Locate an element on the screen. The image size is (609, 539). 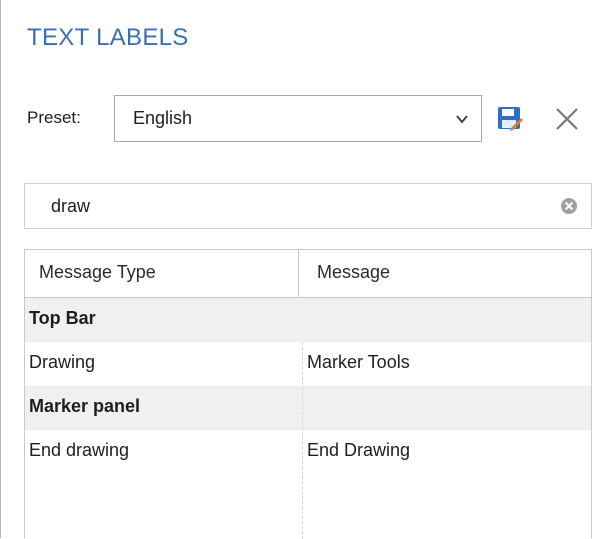
table-row: End drawing End Drawing is located at coordinates (308, 452).